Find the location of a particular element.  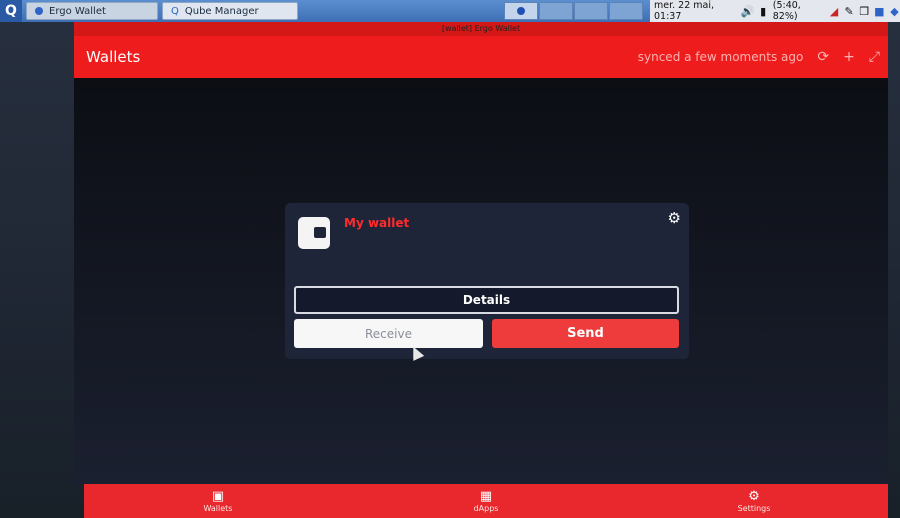

wallet-icon is located at coordinates (314, 233).